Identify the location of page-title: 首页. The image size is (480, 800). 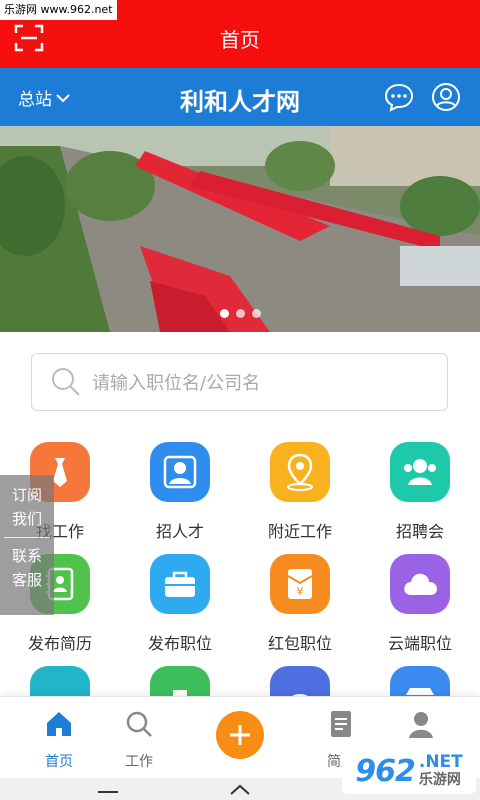
(240, 40).